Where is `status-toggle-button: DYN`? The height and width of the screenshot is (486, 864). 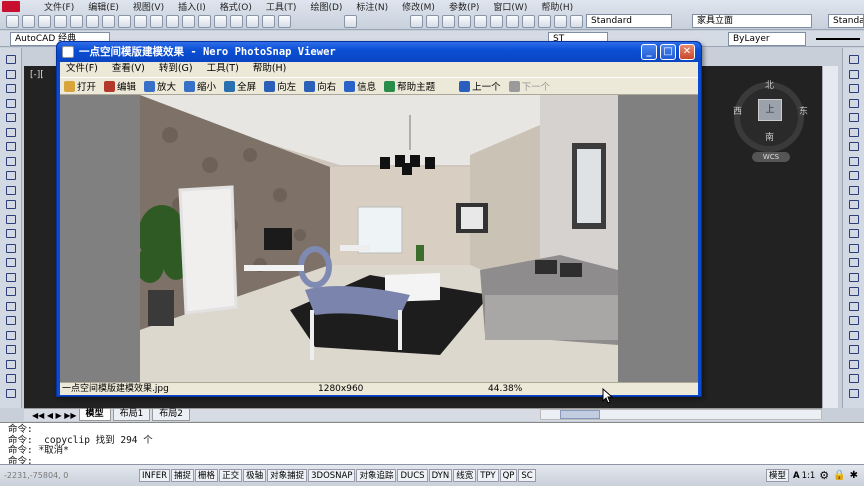 status-toggle-button: DYN is located at coordinates (440, 475).